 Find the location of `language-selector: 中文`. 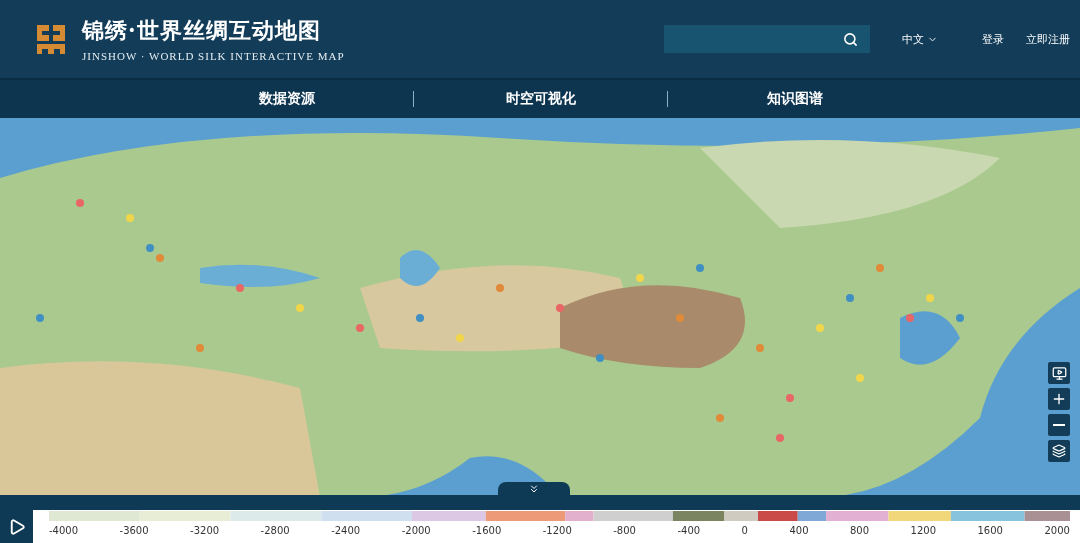

language-selector: 中文 is located at coordinates (920, 39).